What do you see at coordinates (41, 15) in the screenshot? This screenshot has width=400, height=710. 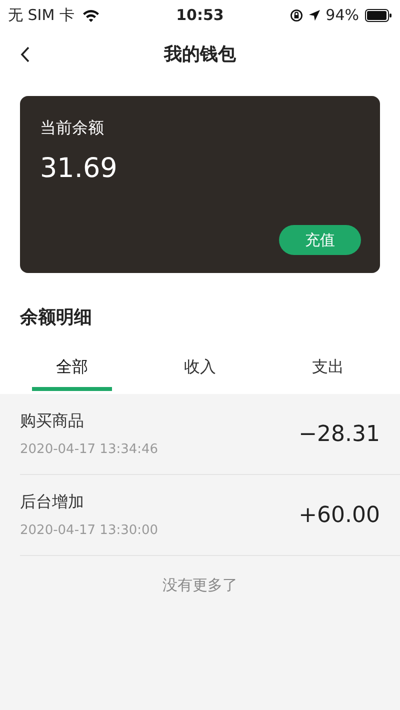 I see `carrier-text: 无 SIM 卡` at bounding box center [41, 15].